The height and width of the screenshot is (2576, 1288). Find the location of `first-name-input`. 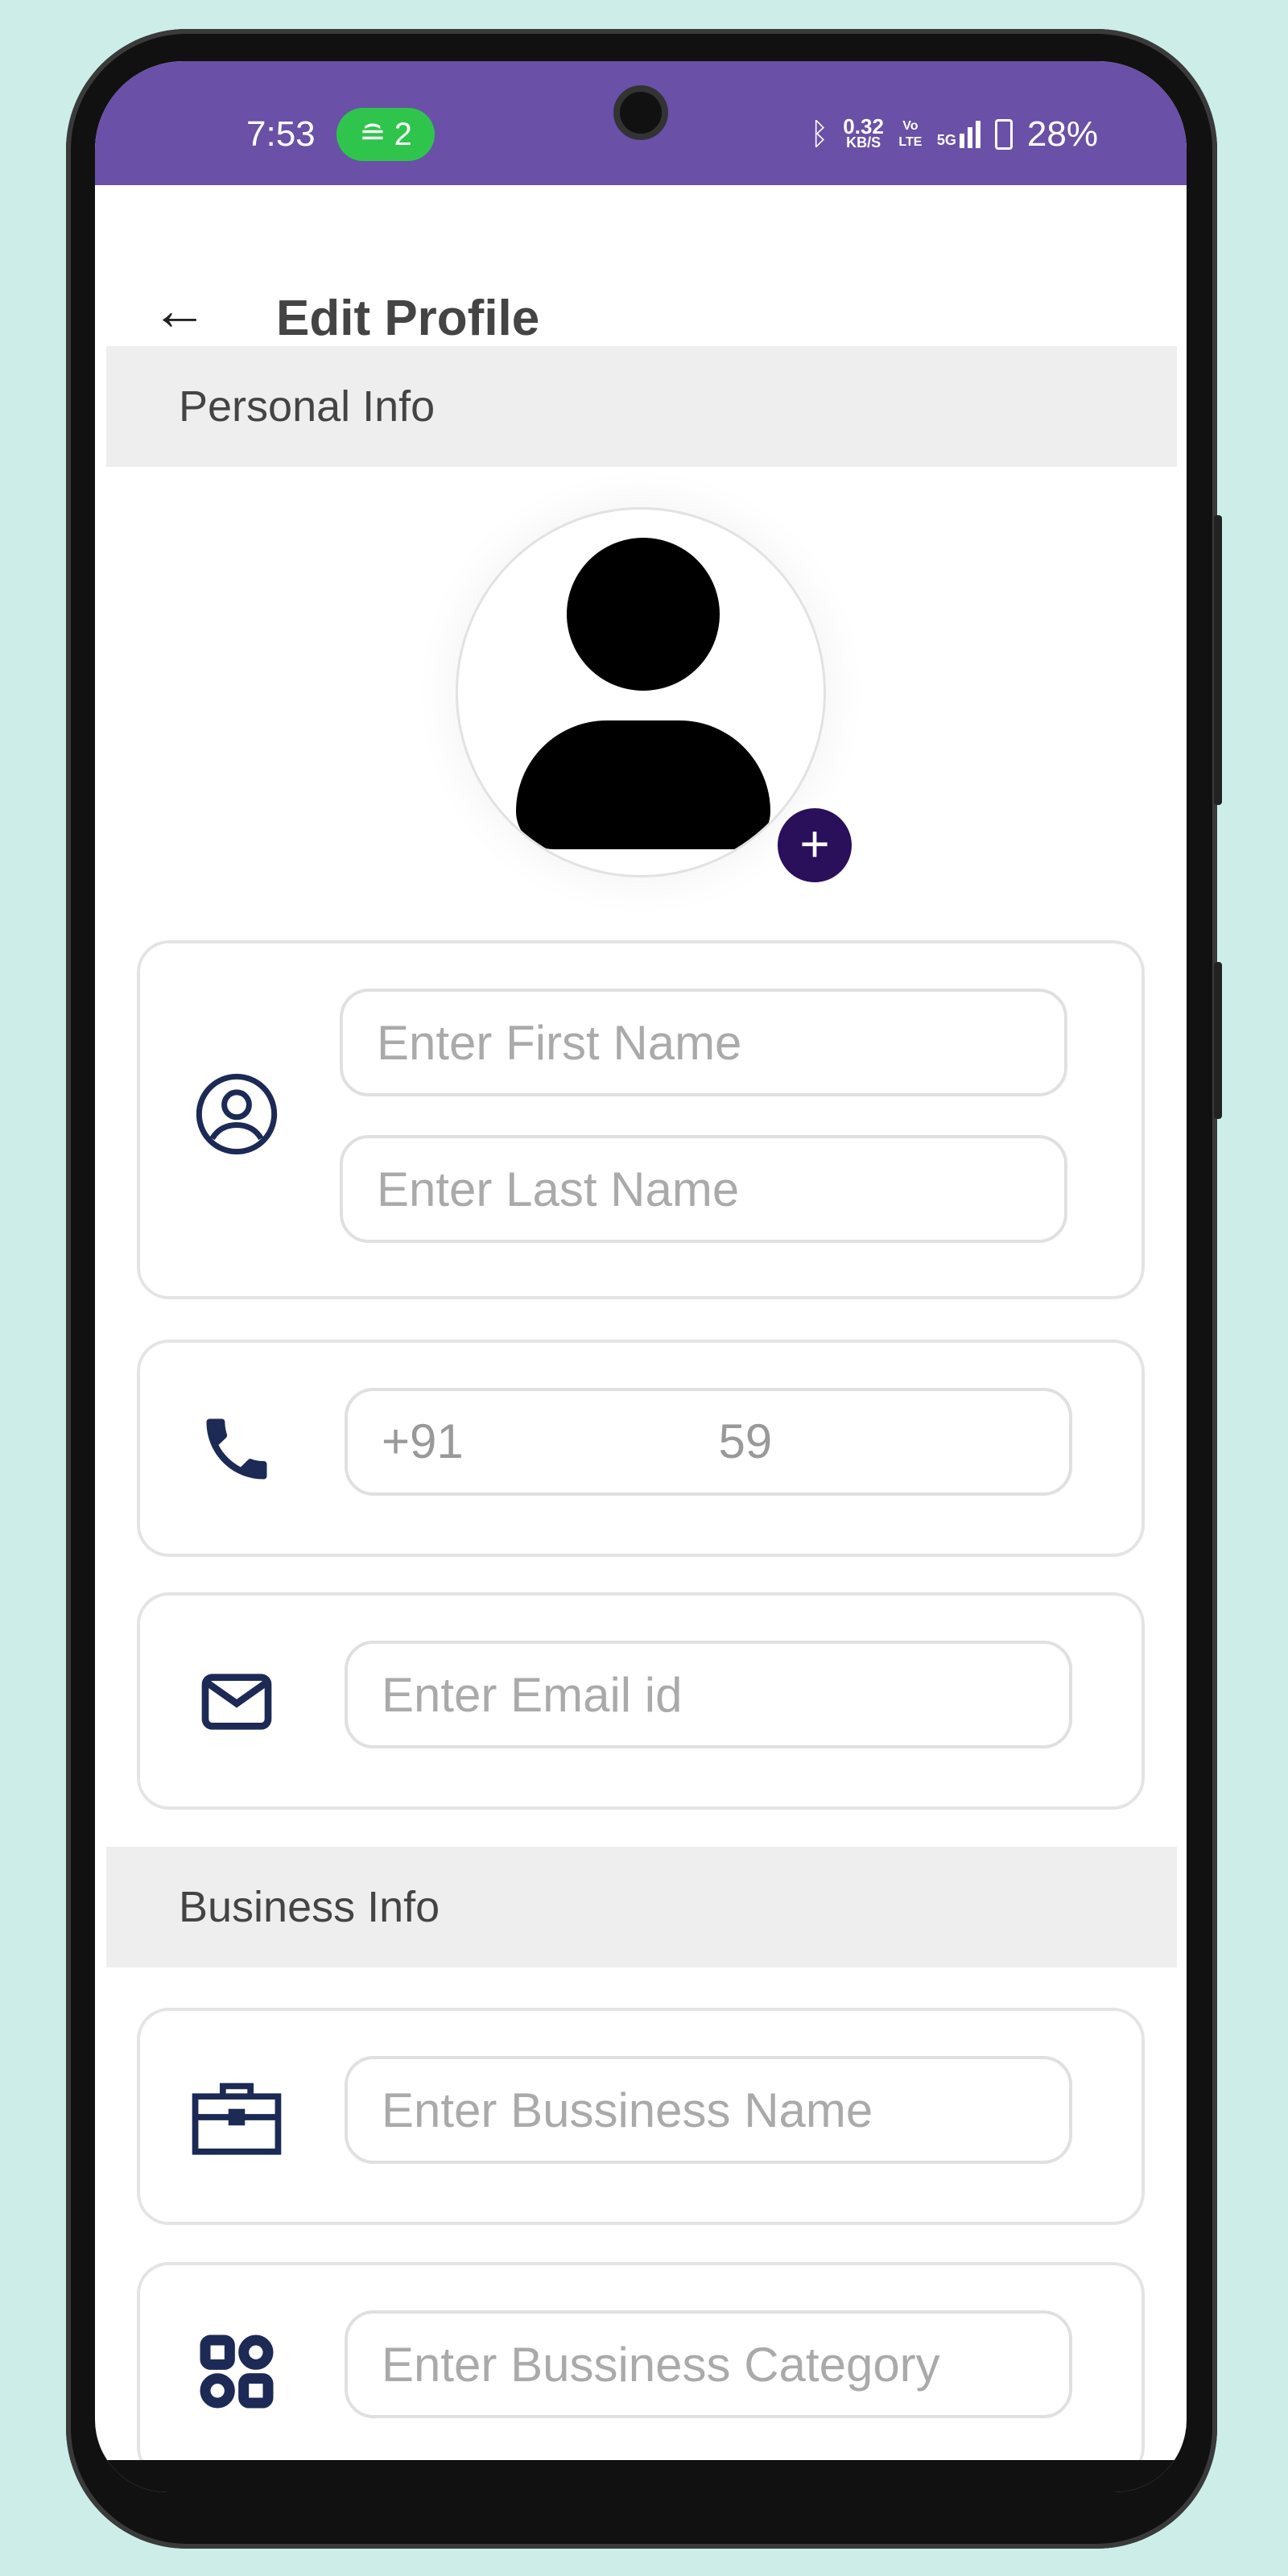

first-name-input is located at coordinates (703, 1042).